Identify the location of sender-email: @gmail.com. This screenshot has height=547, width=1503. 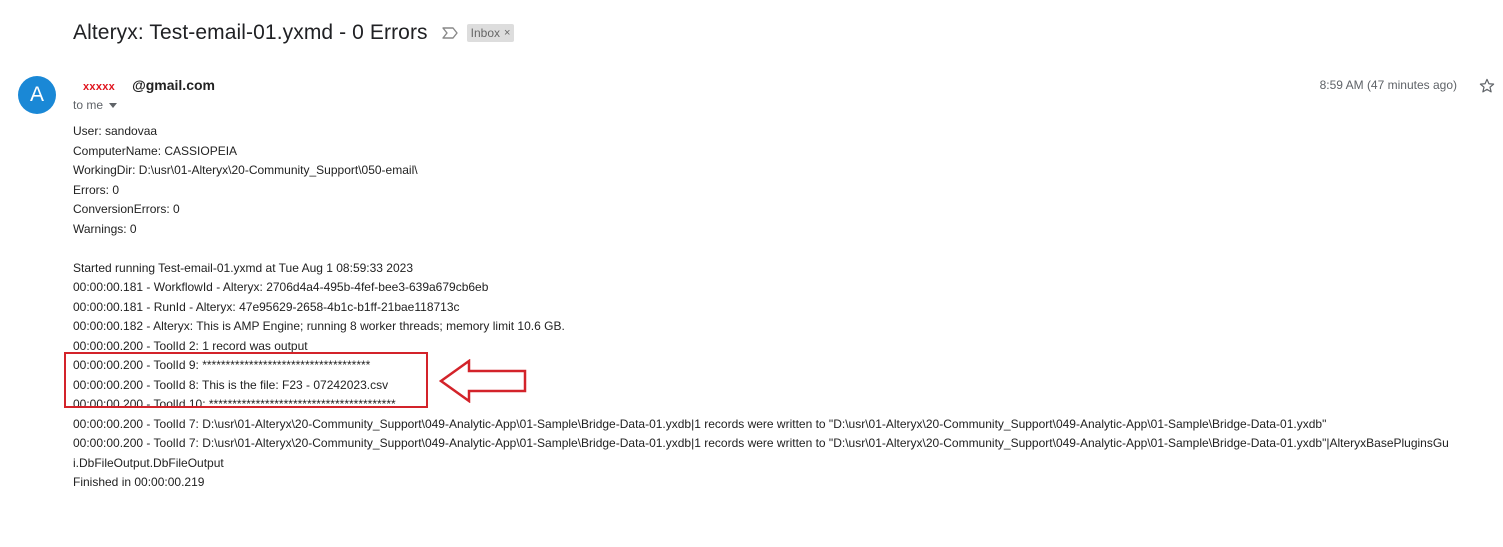
(173, 85).